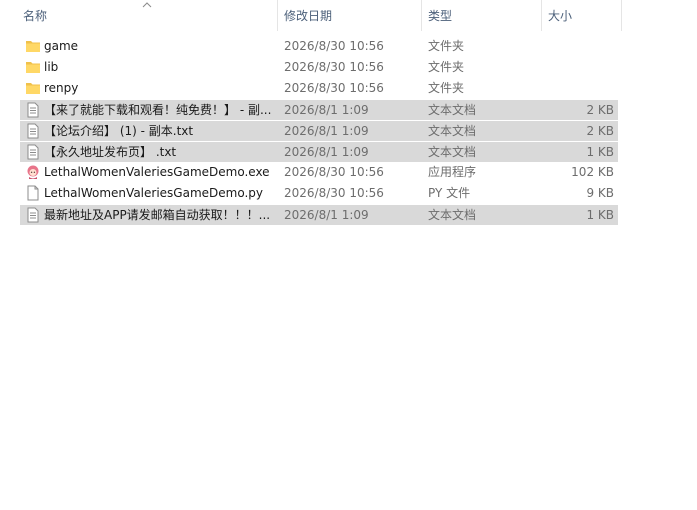  Describe the element at coordinates (600, 193) in the screenshot. I see `file-size: 9 KB` at that location.